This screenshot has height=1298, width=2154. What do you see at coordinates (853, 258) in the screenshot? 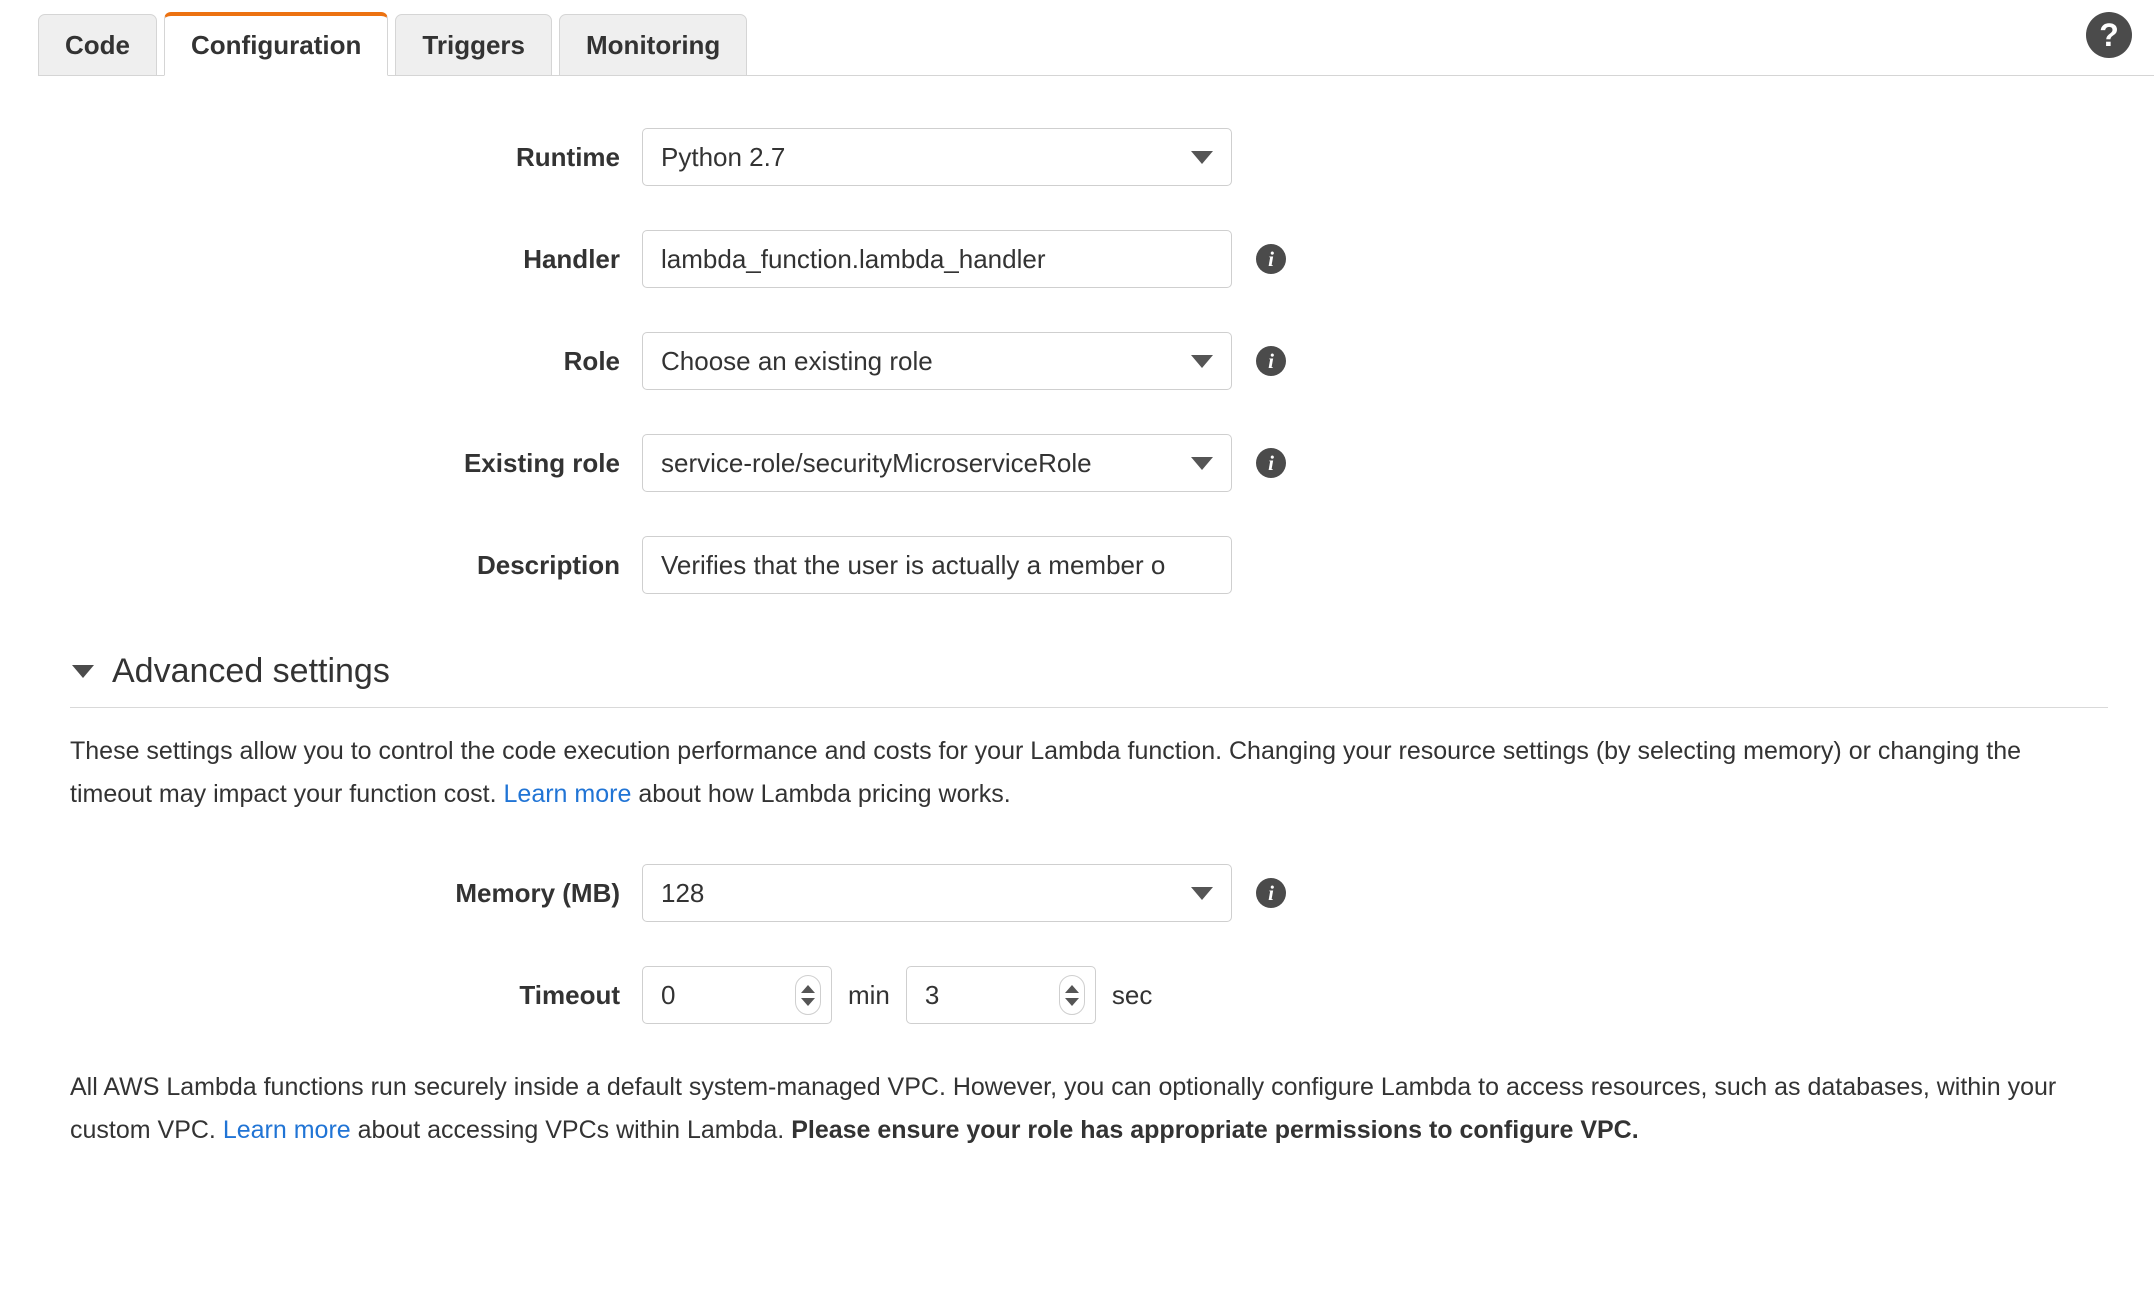
I see `handler-value: lambda_function.lambda_handler` at bounding box center [853, 258].